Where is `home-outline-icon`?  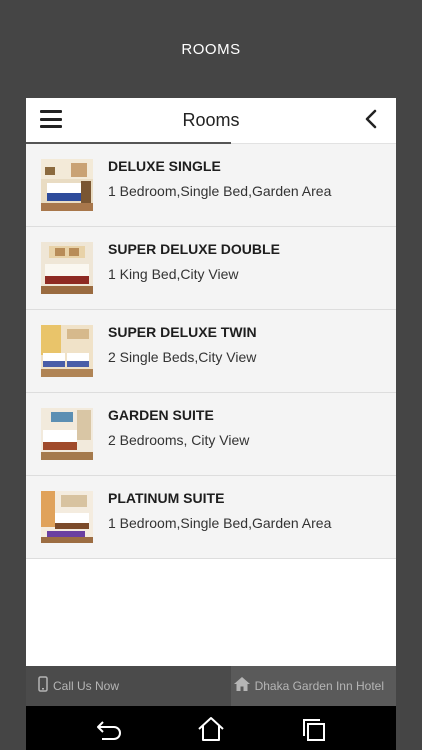
home-outline-icon is located at coordinates (211, 729).